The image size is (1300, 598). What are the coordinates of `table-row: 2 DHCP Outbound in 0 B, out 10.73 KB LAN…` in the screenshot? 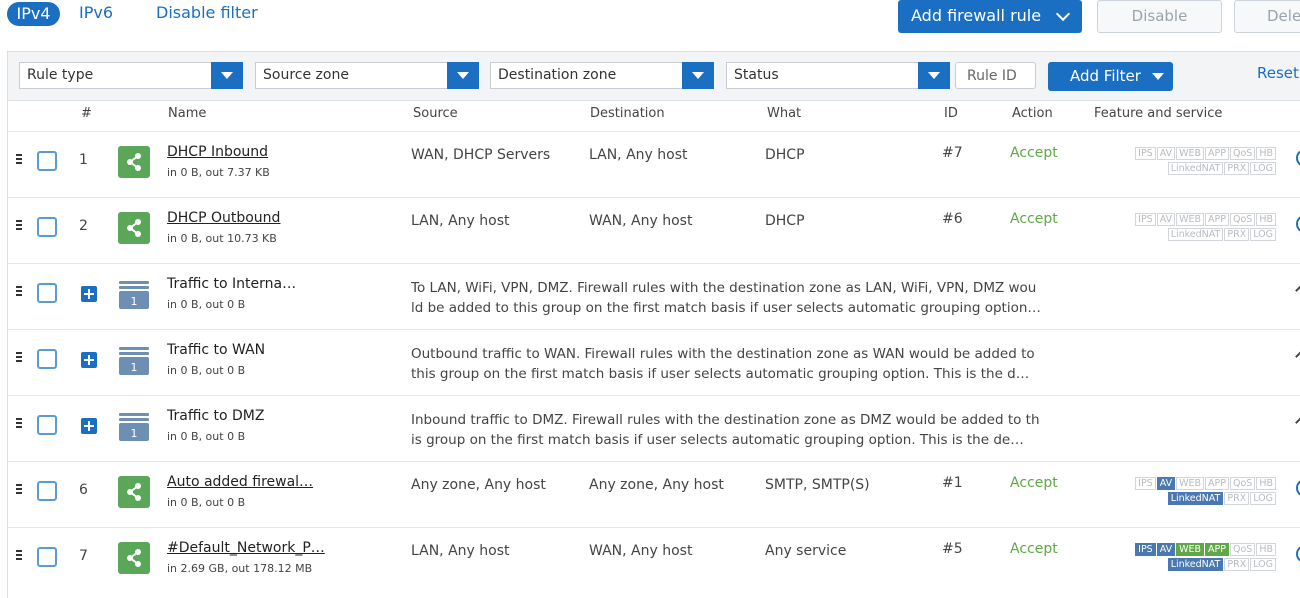 It's located at (654, 230).